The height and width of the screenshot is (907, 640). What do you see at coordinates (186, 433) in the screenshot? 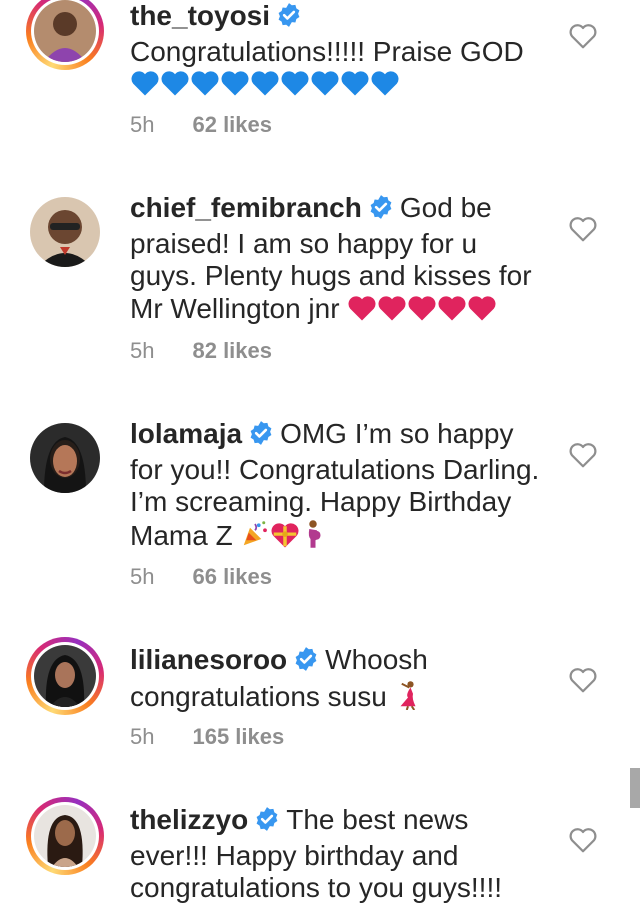
I see `comment-username: lolamaja` at bounding box center [186, 433].